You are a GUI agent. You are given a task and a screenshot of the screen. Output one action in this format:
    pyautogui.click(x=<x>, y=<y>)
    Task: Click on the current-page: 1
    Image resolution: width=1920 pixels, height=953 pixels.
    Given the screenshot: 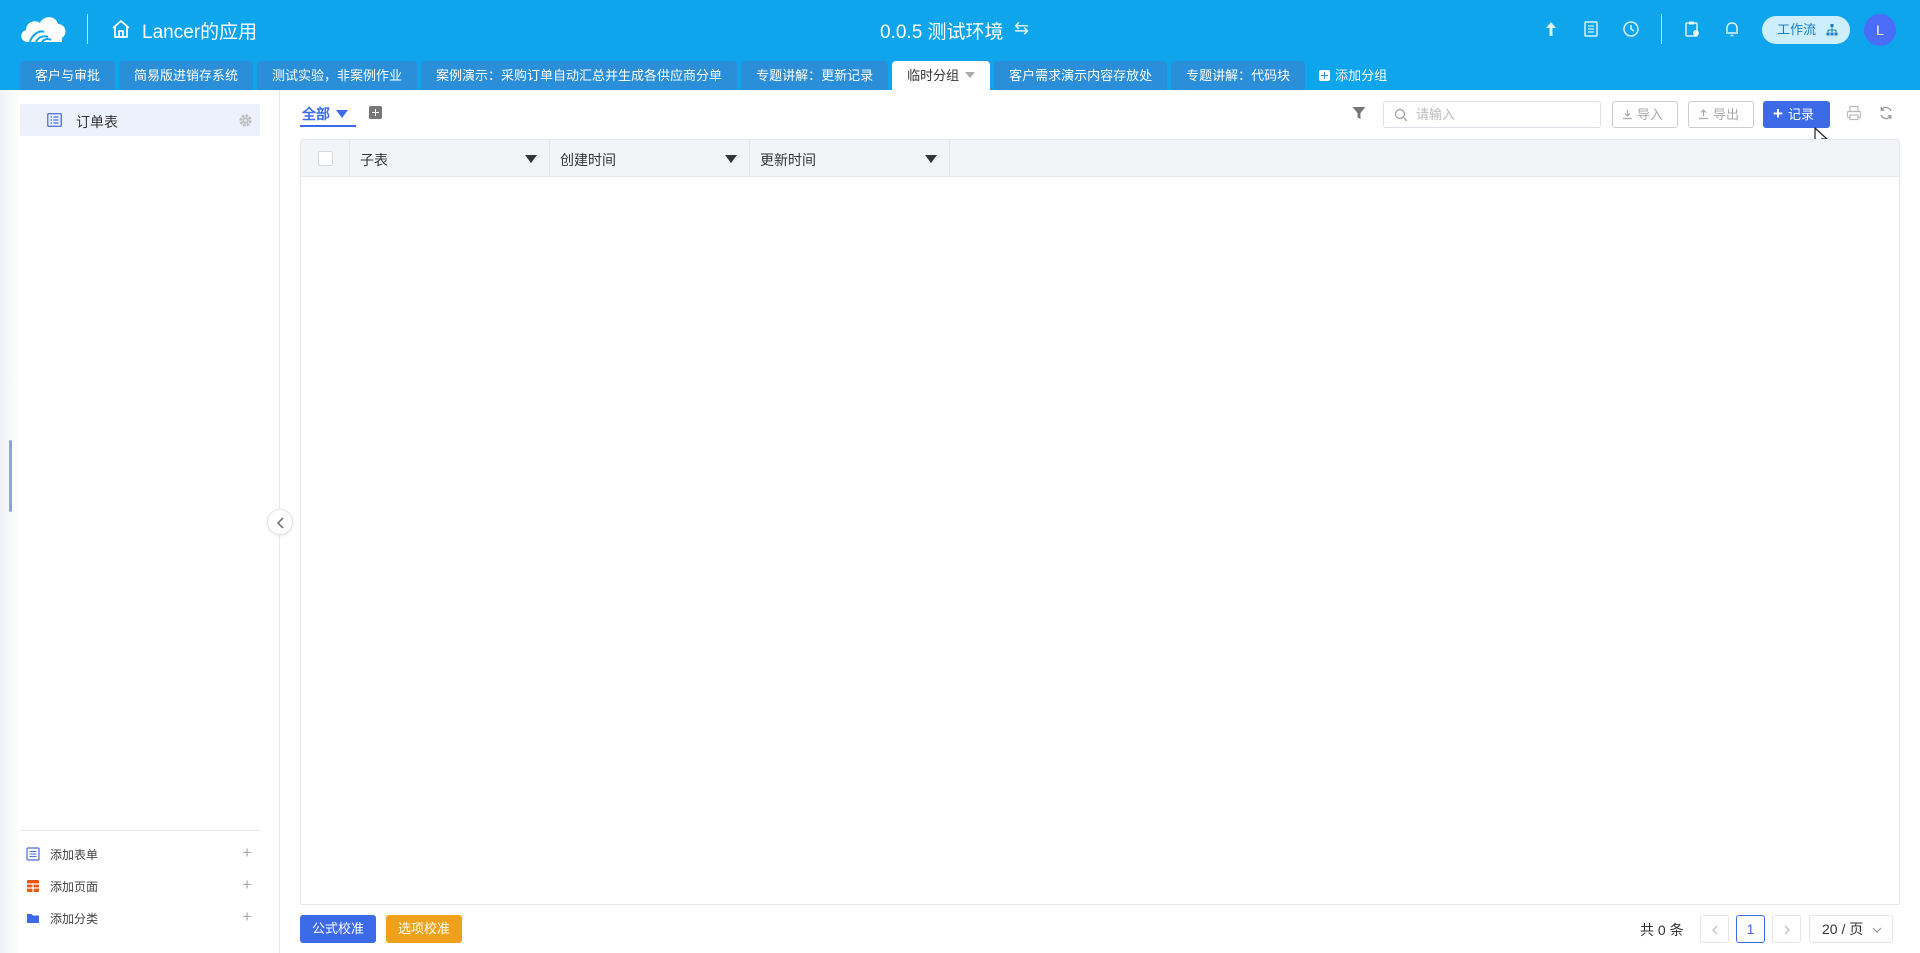 What is the action you would take?
    pyautogui.click(x=1750, y=929)
    